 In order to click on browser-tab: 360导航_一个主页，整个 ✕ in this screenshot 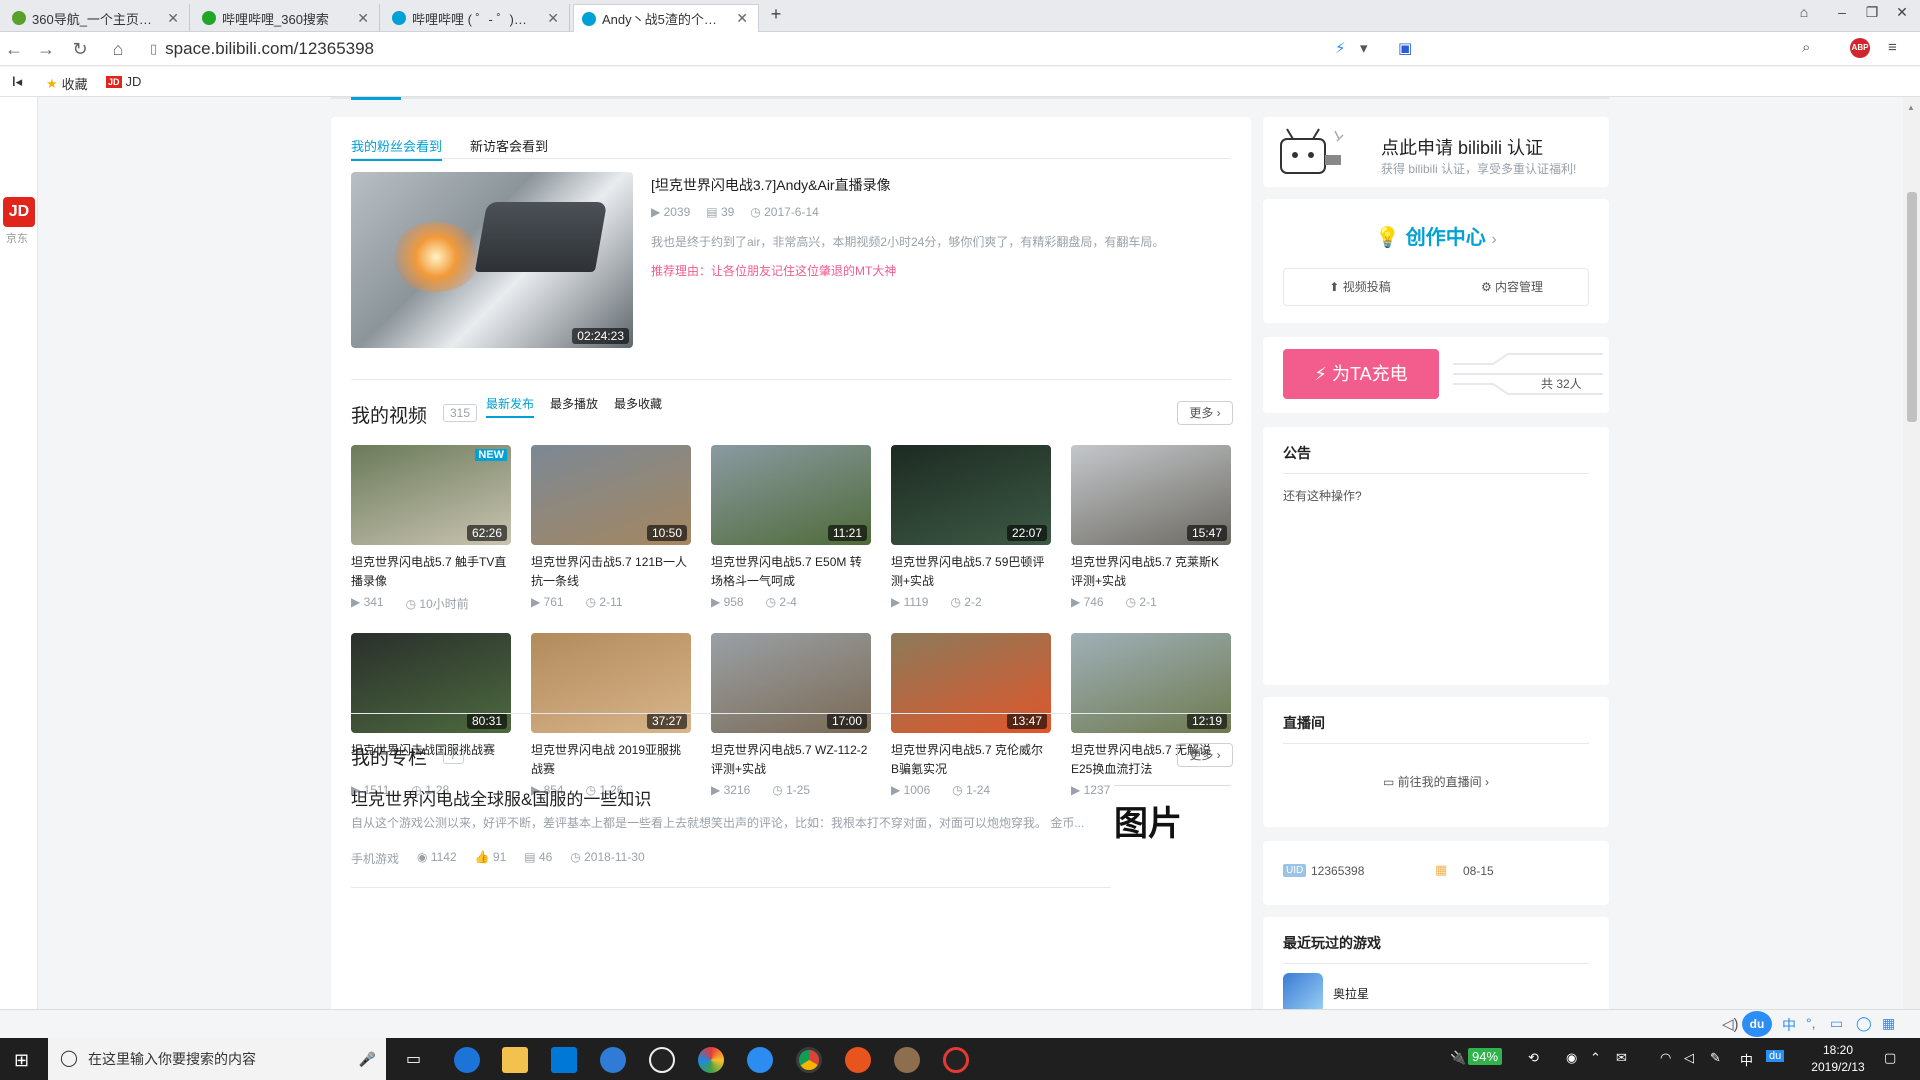, I will do `click(97, 18)`.